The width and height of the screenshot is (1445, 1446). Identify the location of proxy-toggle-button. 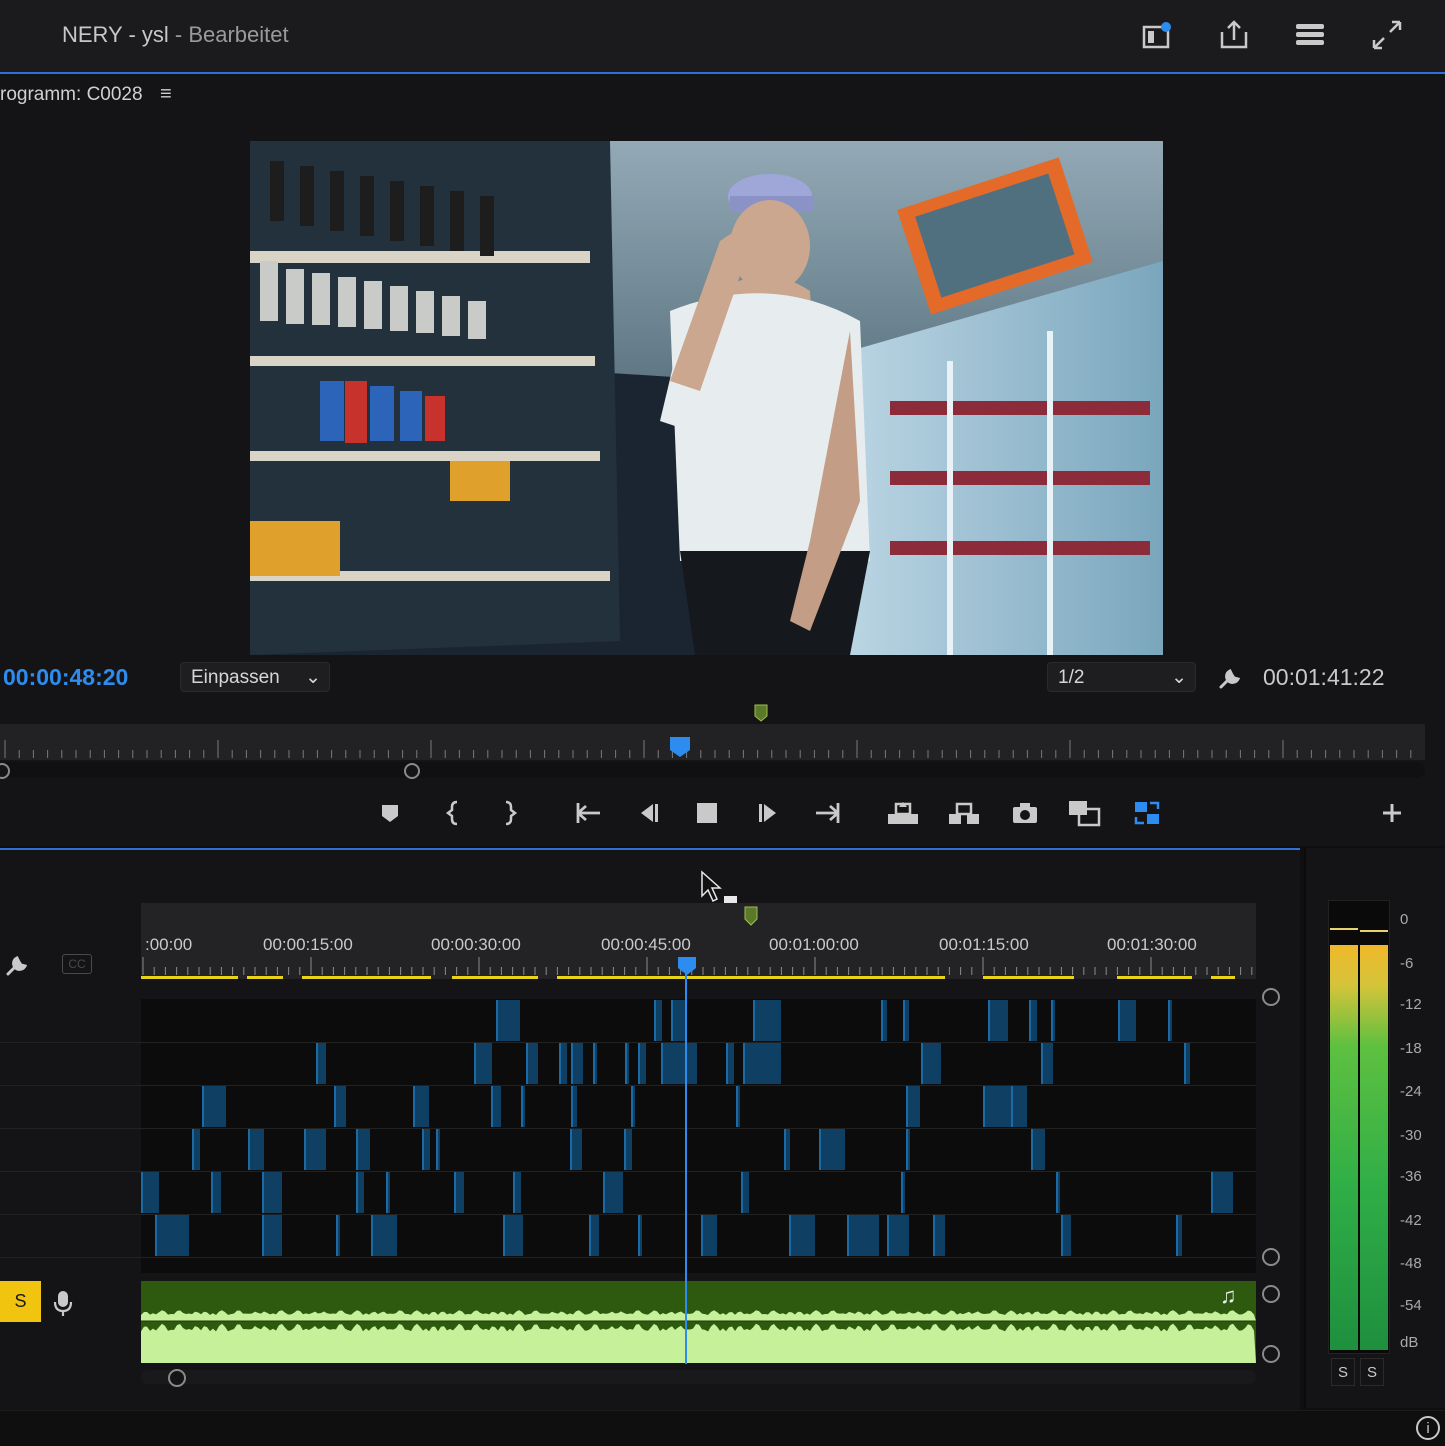
(1147, 813).